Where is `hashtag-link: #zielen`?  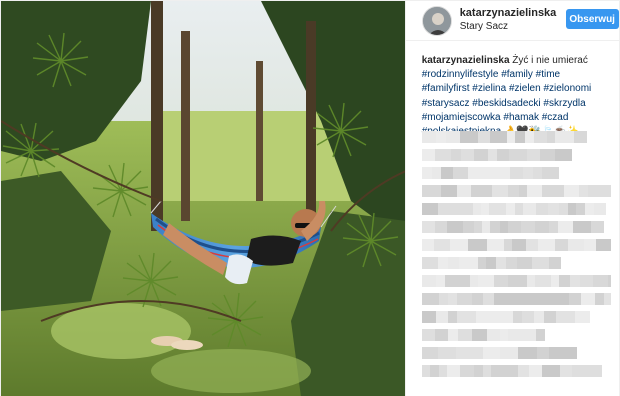
hashtag-link: #zielen is located at coordinates (525, 88).